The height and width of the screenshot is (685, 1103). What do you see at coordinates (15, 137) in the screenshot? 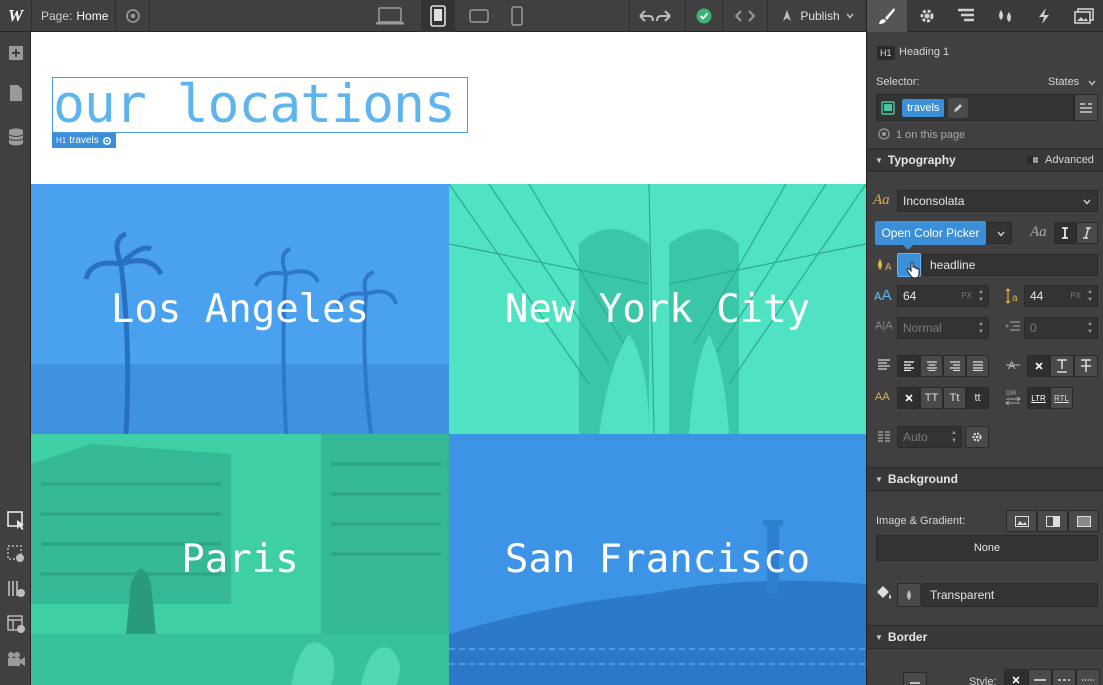
I see `cms-database-icon` at bounding box center [15, 137].